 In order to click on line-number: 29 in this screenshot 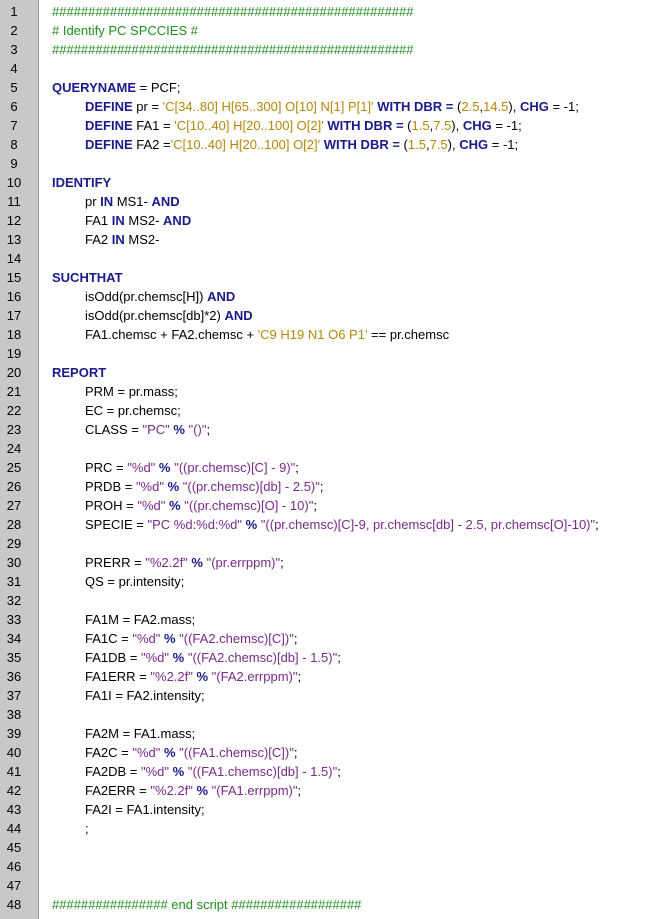, I will do `click(14, 543)`.